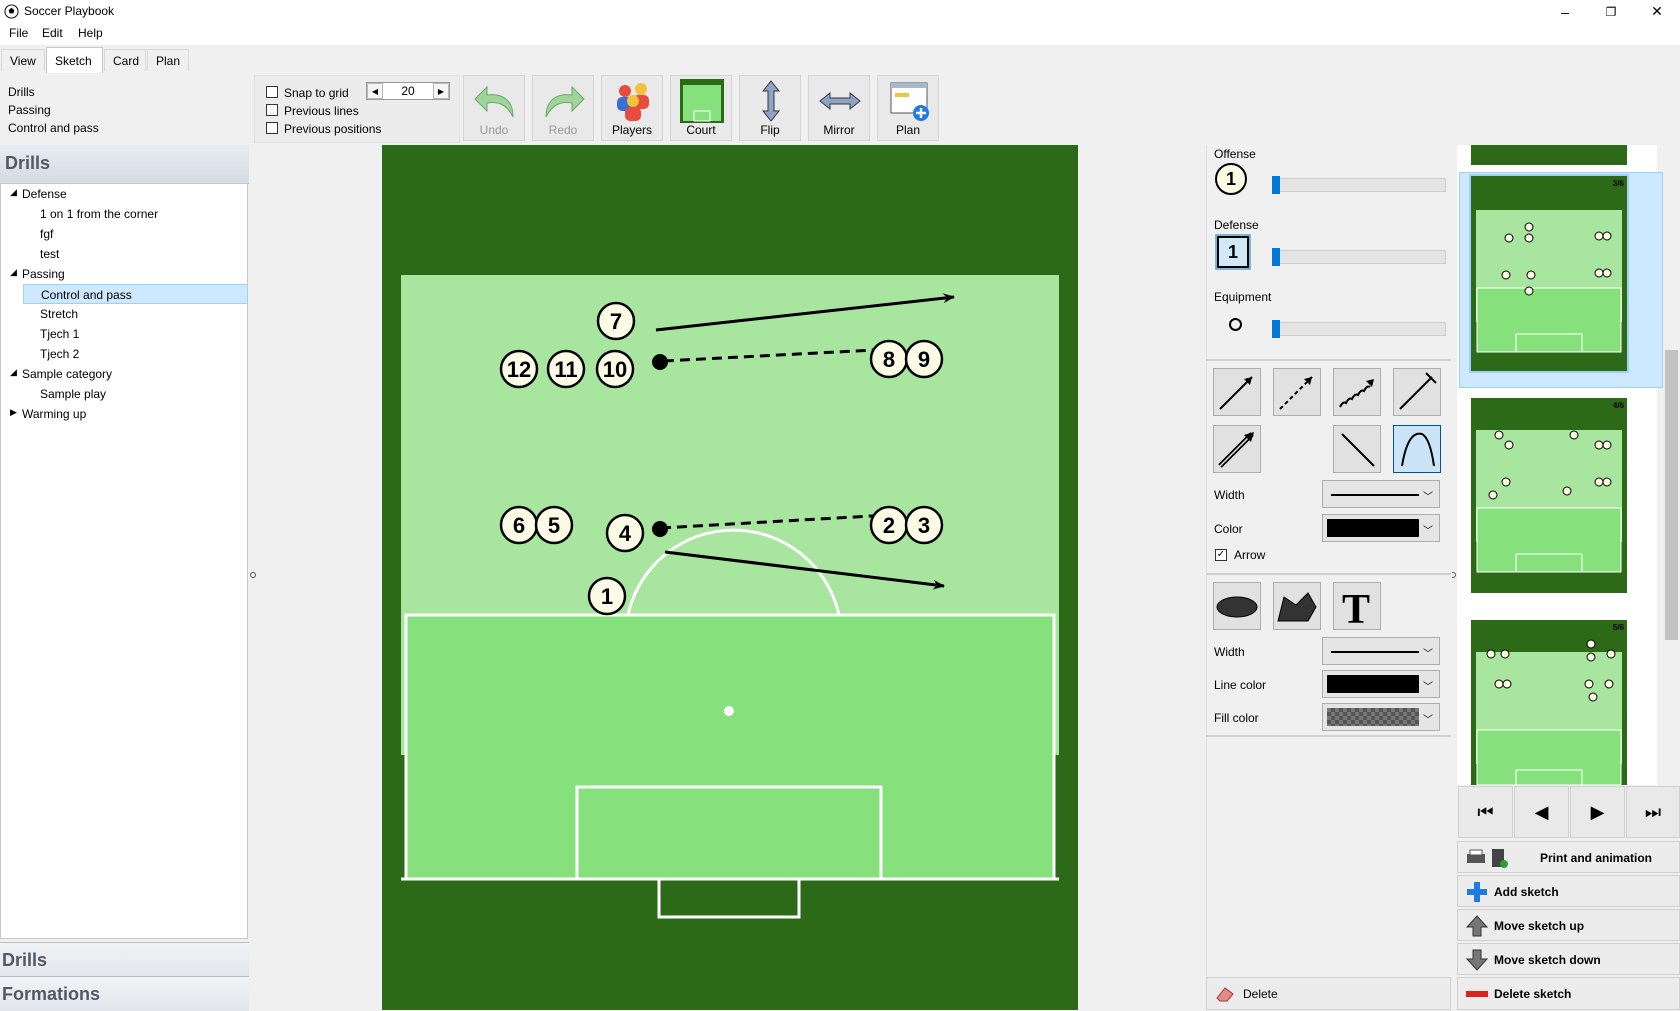 Image resolution: width=1680 pixels, height=1011 pixels. What do you see at coordinates (615, 369) in the screenshot?
I see `player-marker: 10` at bounding box center [615, 369].